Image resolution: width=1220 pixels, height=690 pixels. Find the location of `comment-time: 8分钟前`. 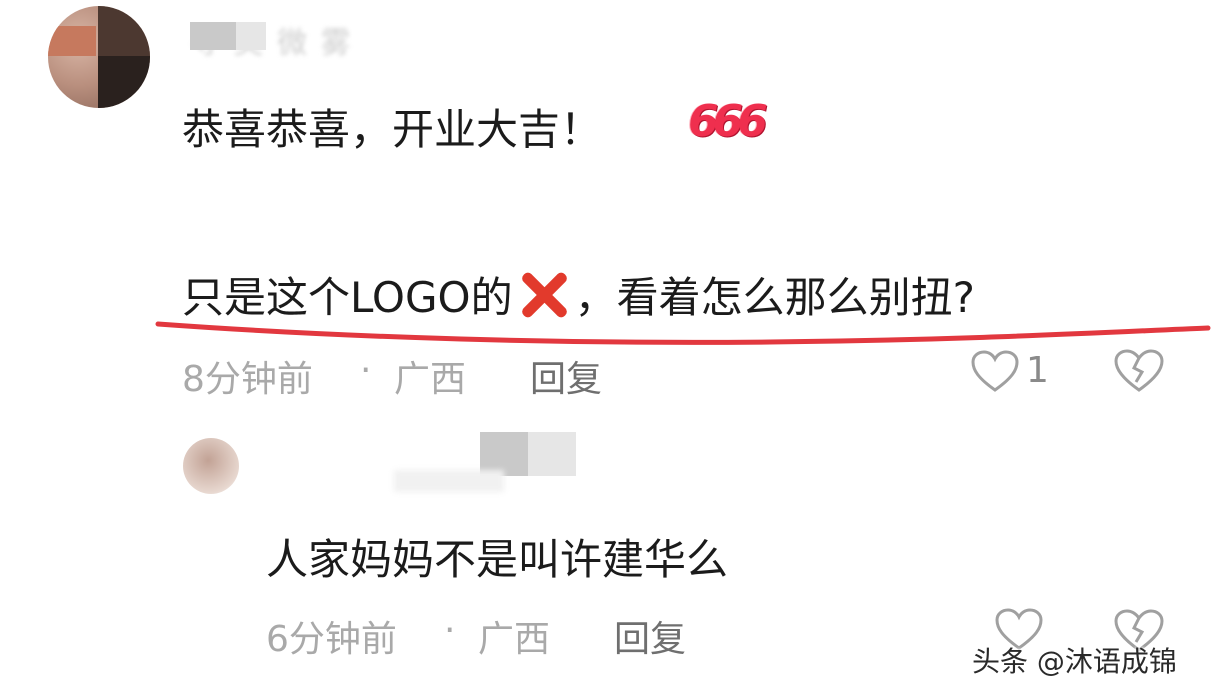

comment-time: 8分钟前 is located at coordinates (247, 379).